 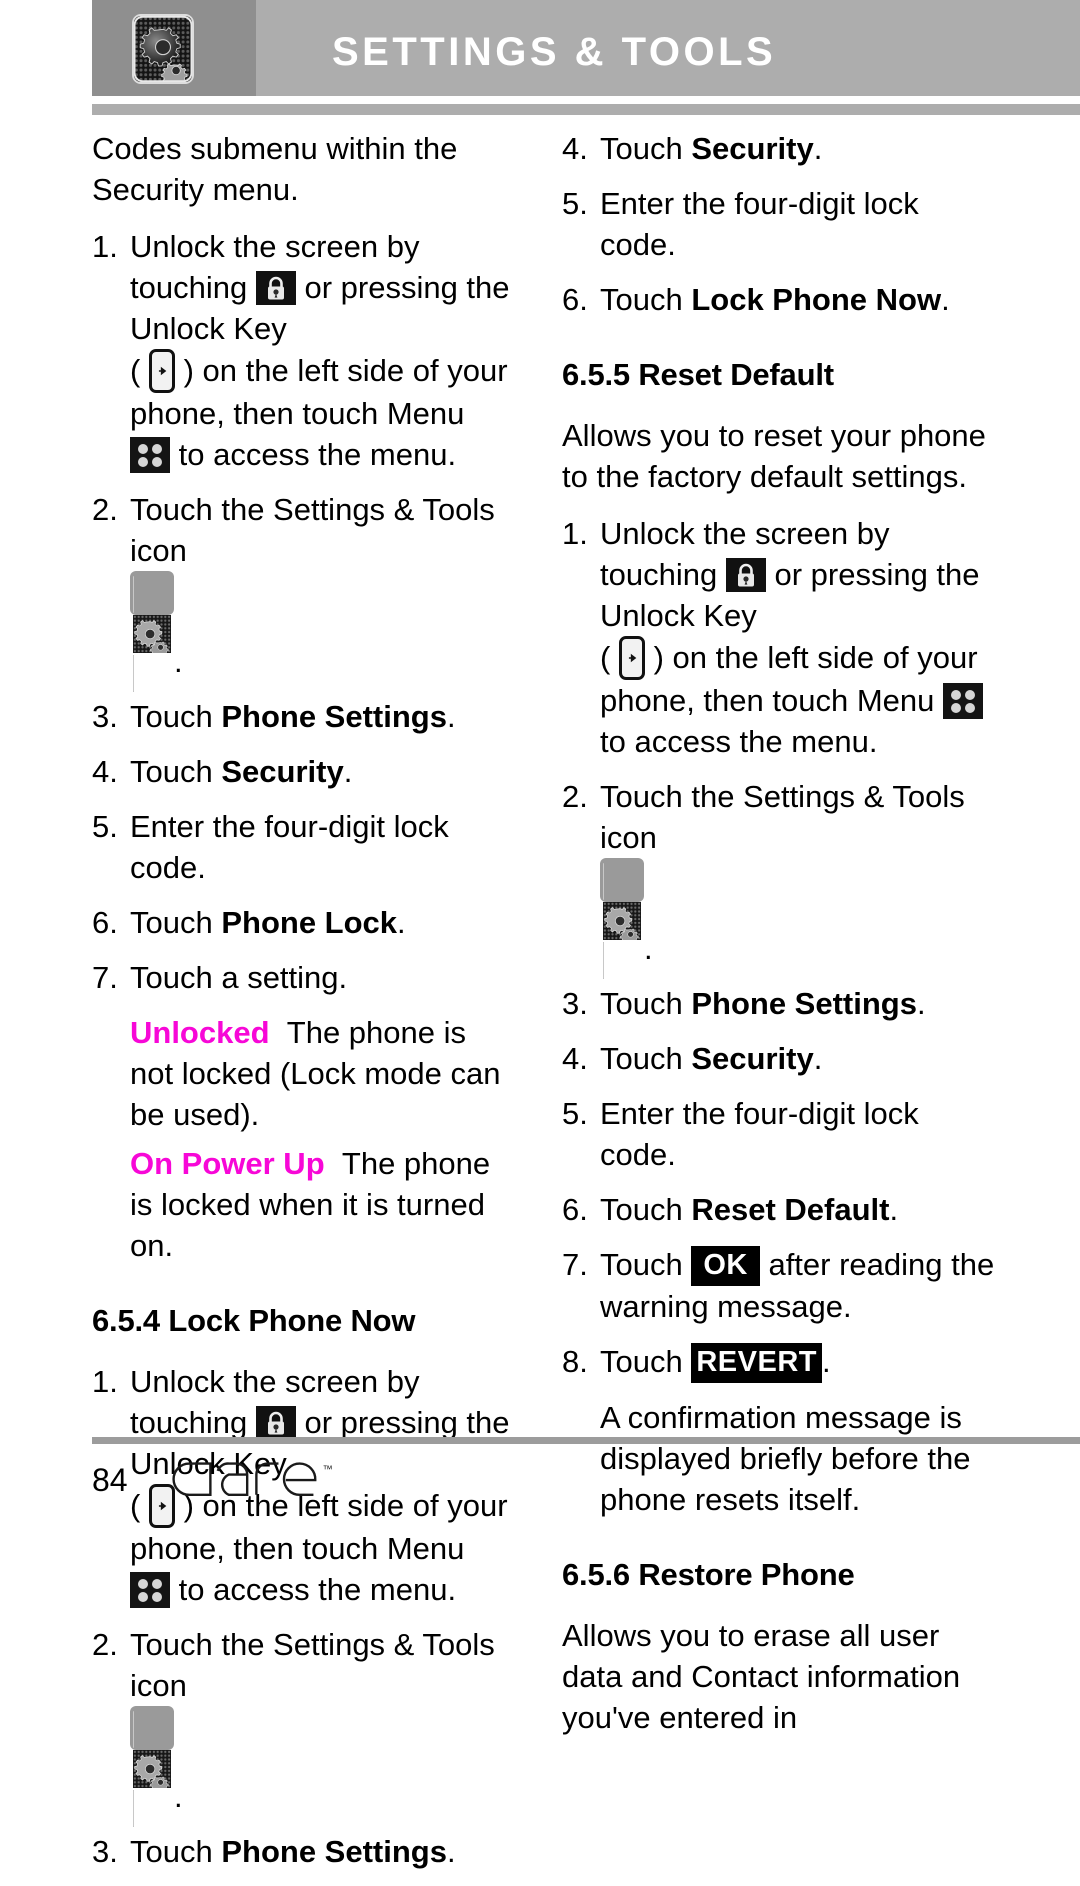 What do you see at coordinates (554, 52) in the screenshot?
I see `page-title: SETTINGS & TOOLS` at bounding box center [554, 52].